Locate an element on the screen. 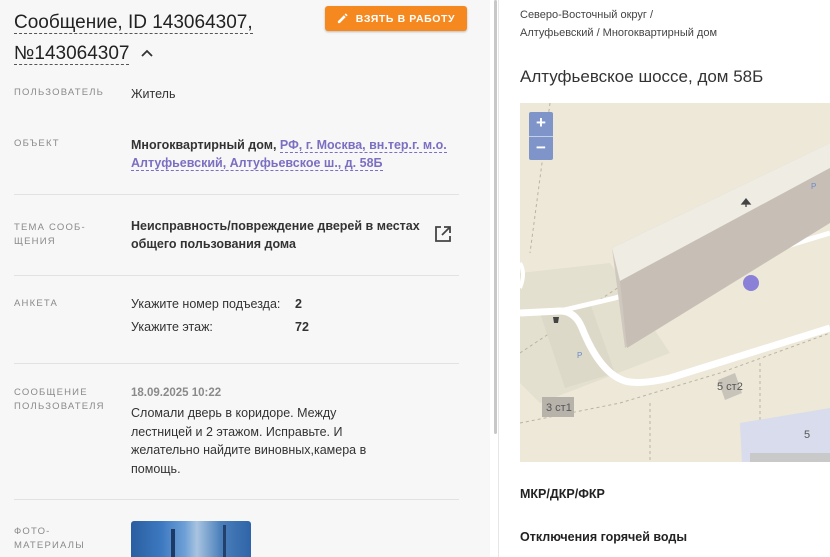 This screenshot has width=830, height=557. survey-label: АНКЕТА is located at coordinates (36, 303).